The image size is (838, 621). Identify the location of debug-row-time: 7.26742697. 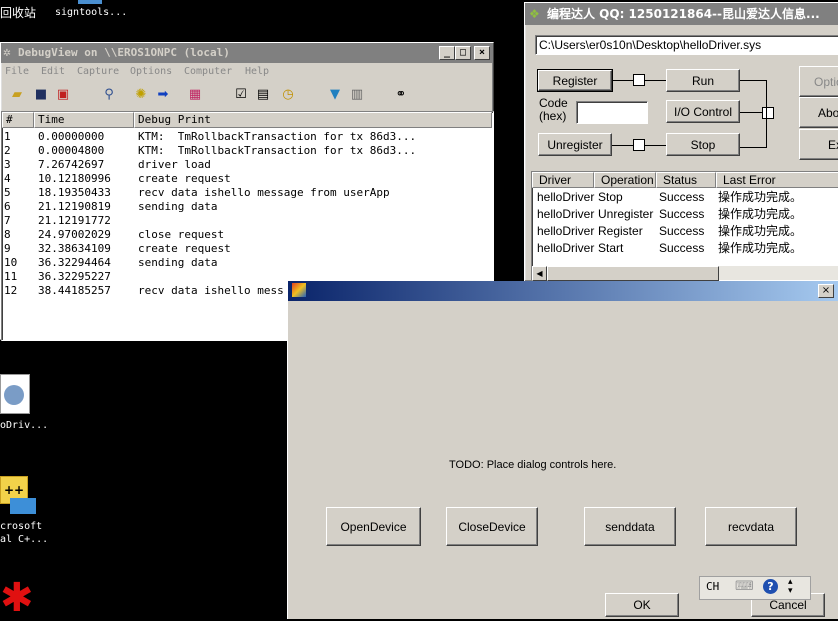
(71, 164).